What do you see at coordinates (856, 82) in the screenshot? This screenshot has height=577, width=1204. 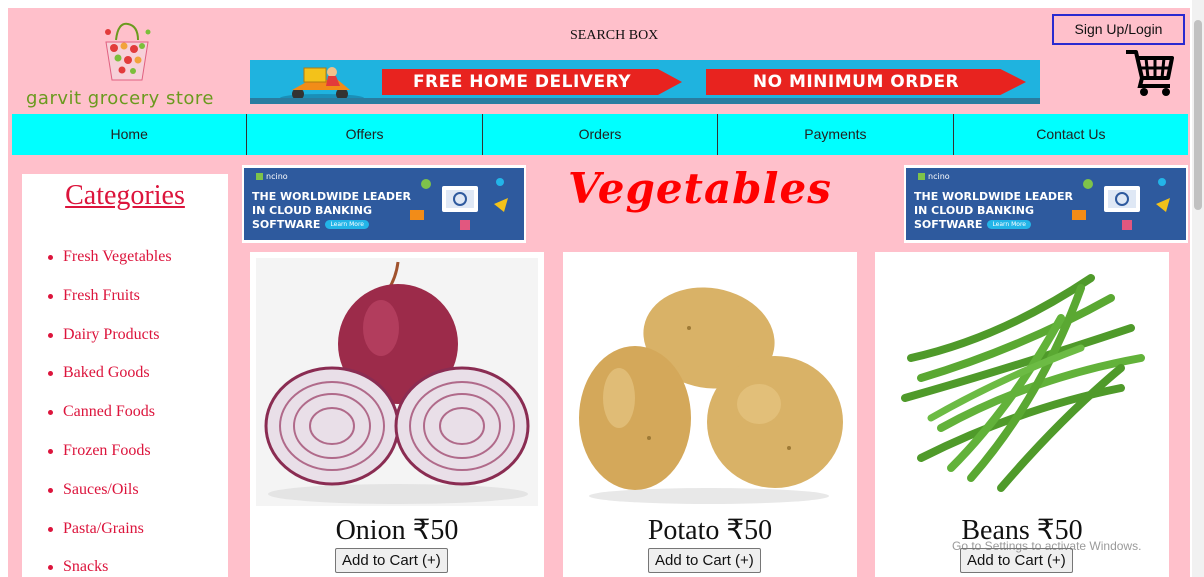 I see `no-minimum-text: NO MINIMUM ORDER` at bounding box center [856, 82].